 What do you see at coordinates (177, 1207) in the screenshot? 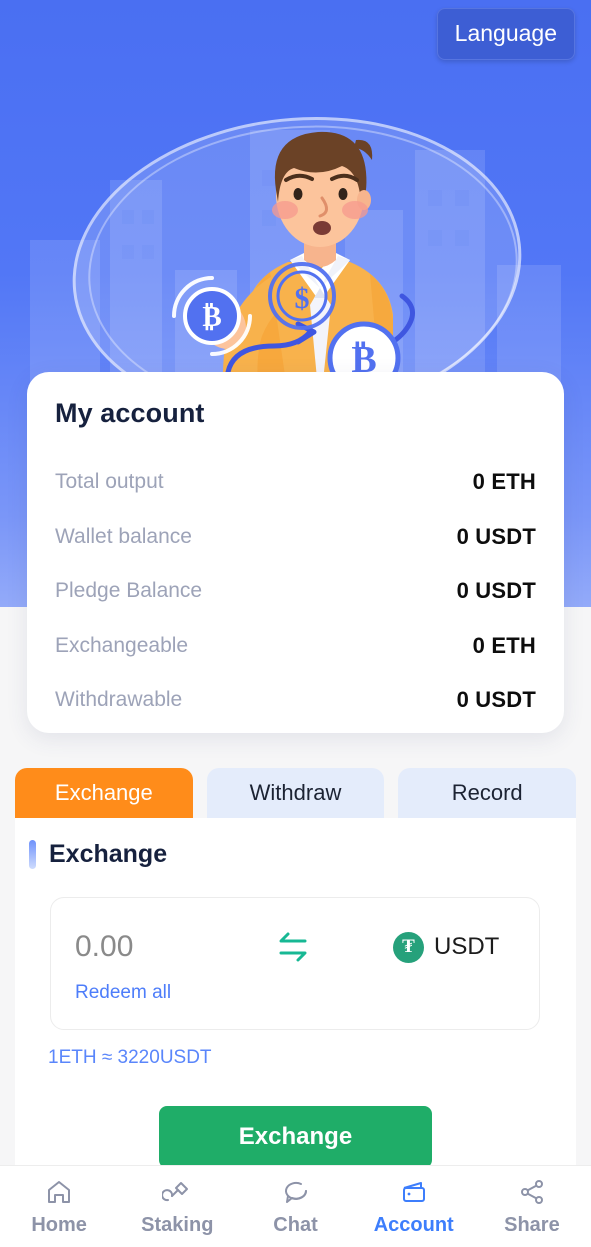
I see `nav-item-staking: Staking` at bounding box center [177, 1207].